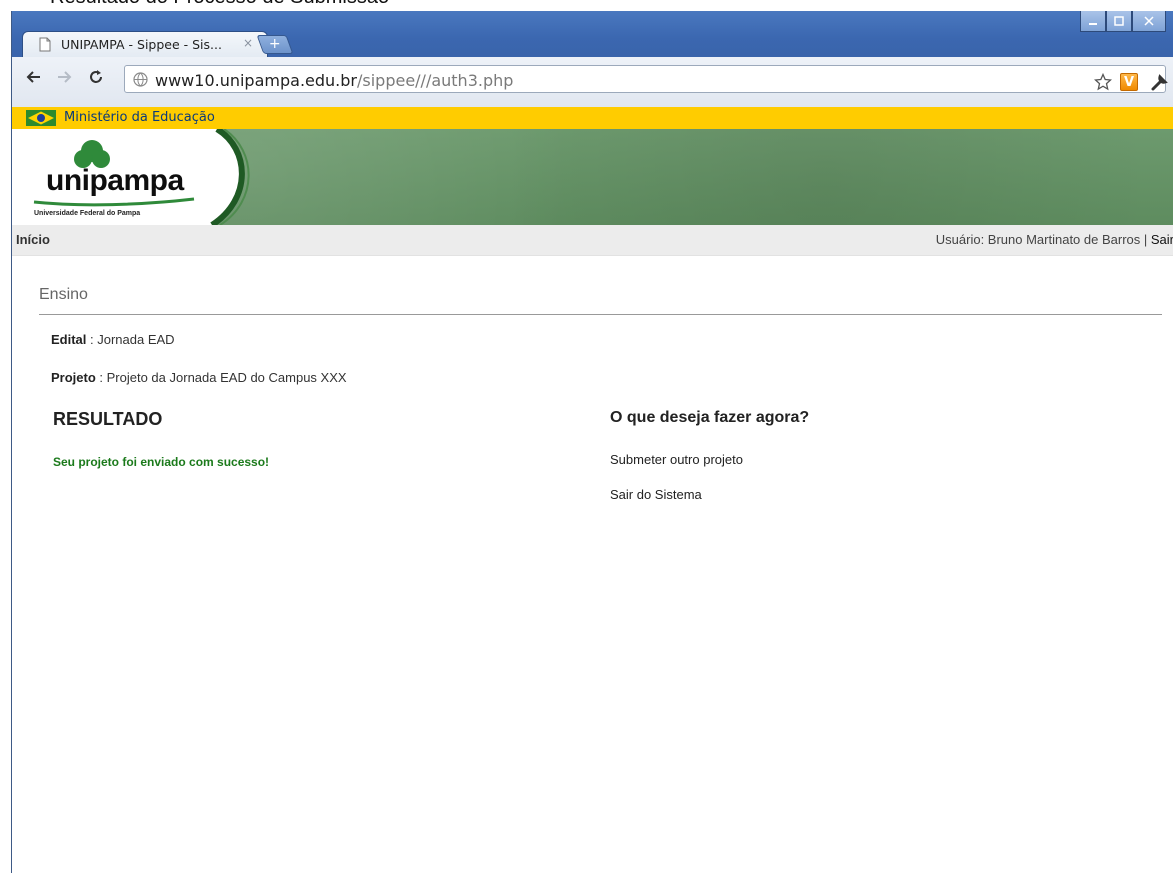 This screenshot has width=1173, height=873. What do you see at coordinates (41, 118) in the screenshot?
I see `brazil-flag-icon` at bounding box center [41, 118].